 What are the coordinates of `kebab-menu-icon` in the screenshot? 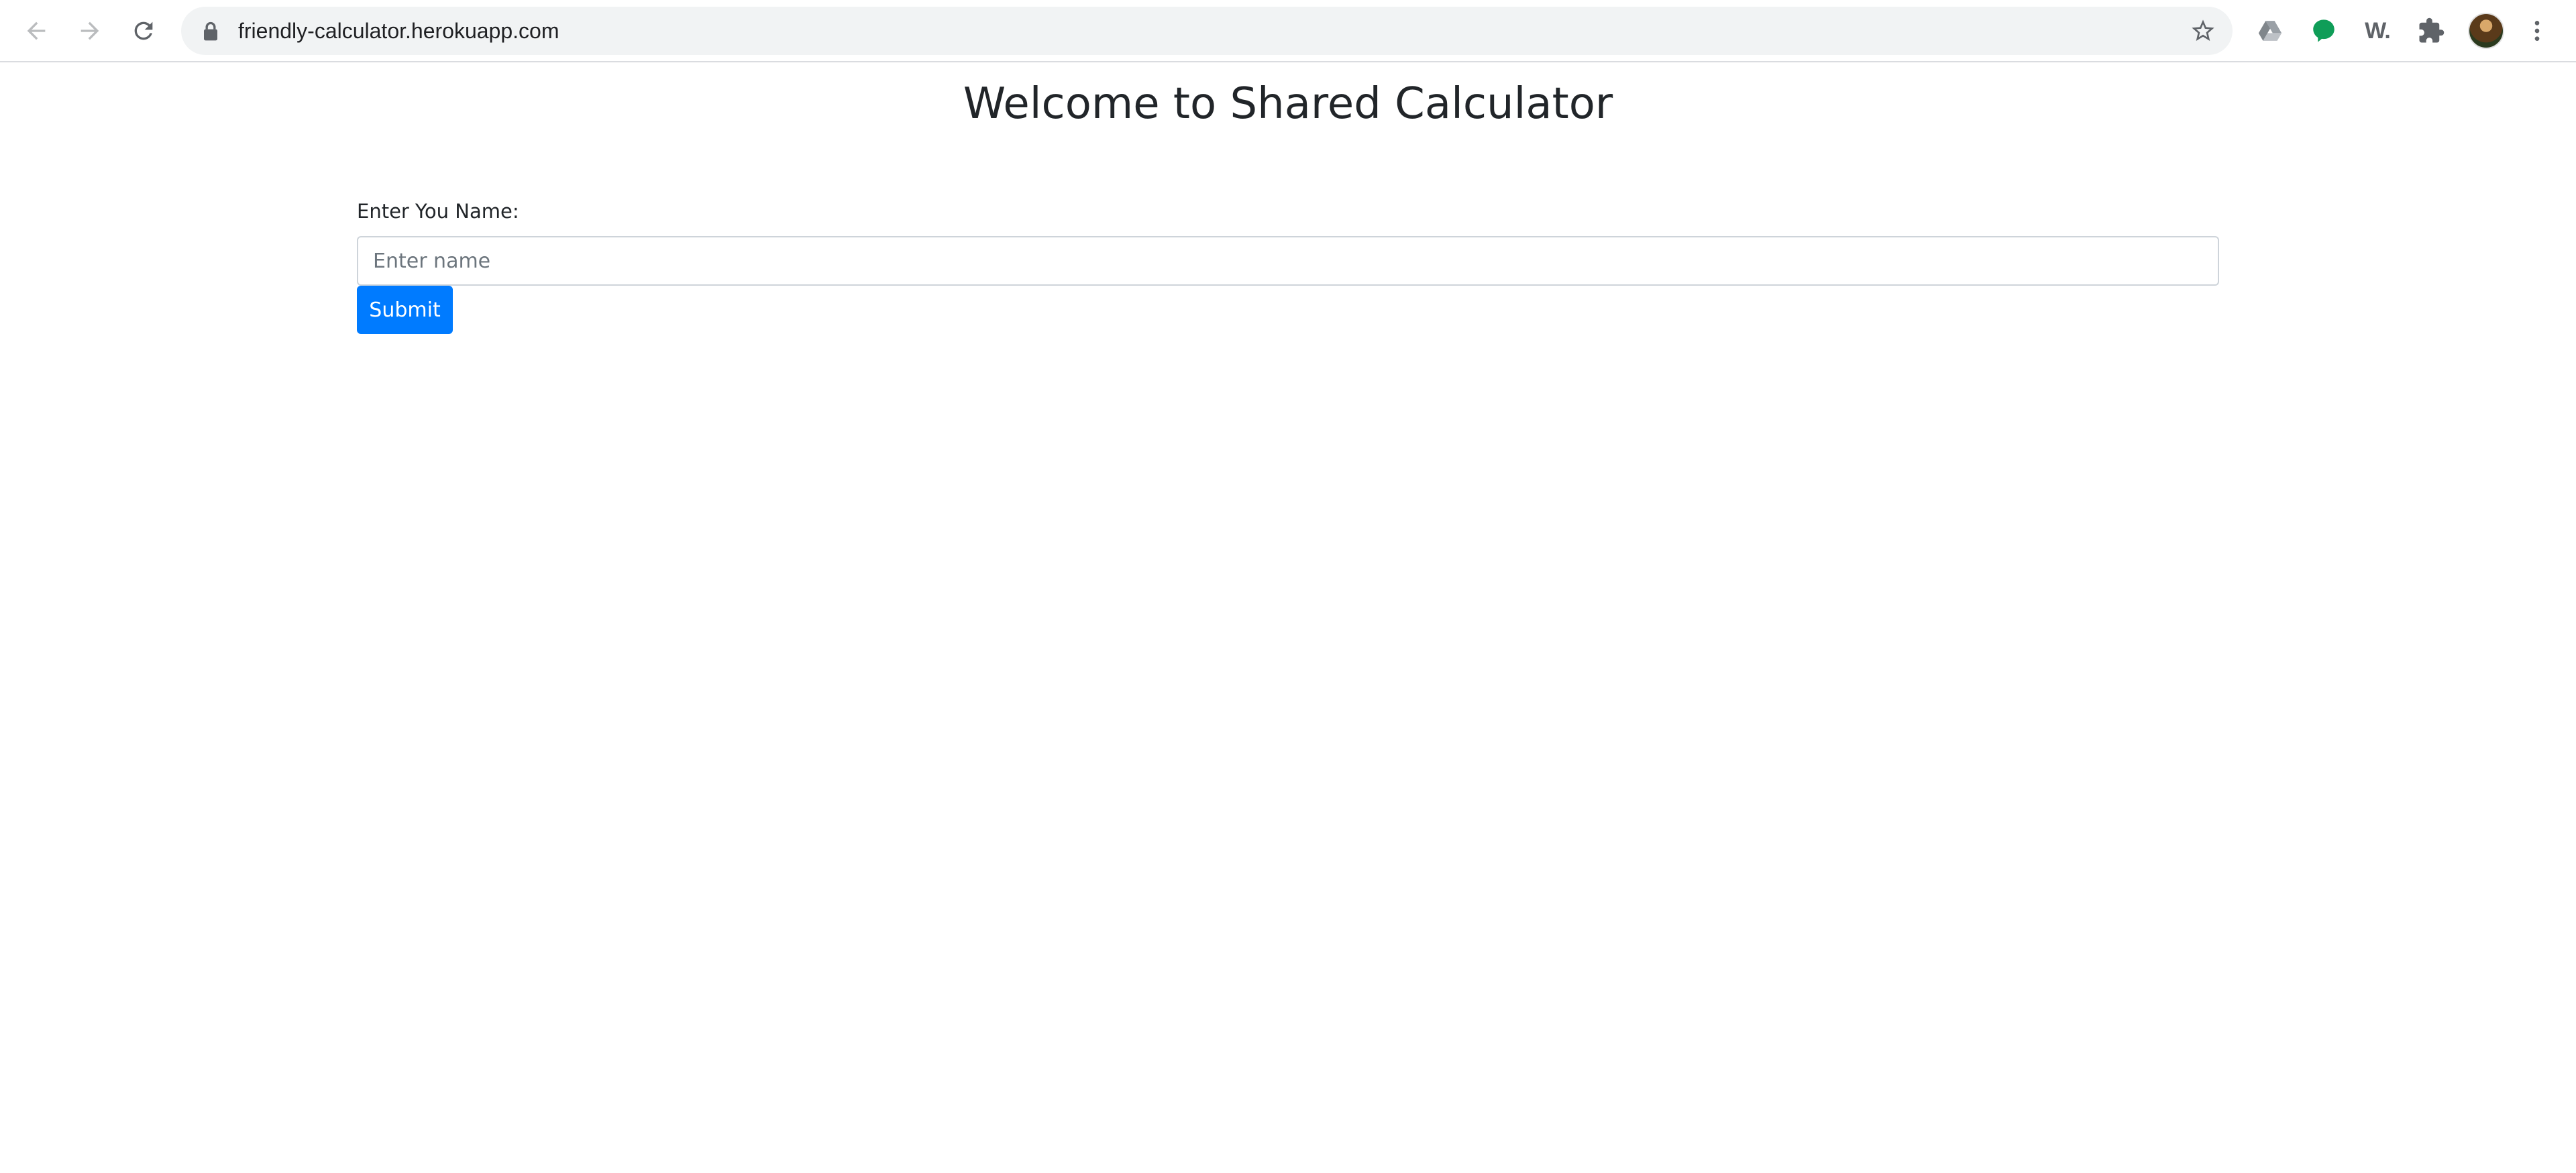 It's located at (2537, 31).